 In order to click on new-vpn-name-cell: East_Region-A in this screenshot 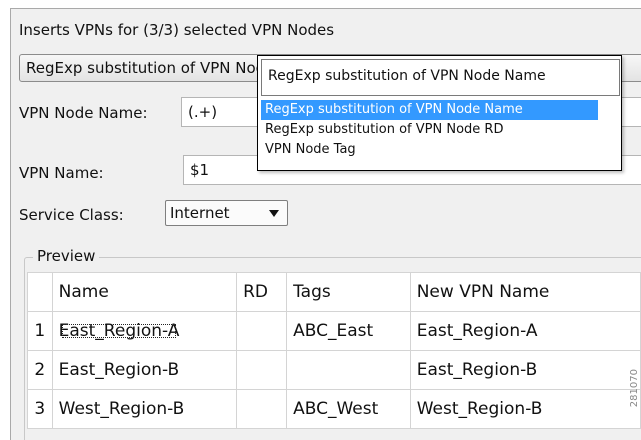, I will do `click(525, 331)`.